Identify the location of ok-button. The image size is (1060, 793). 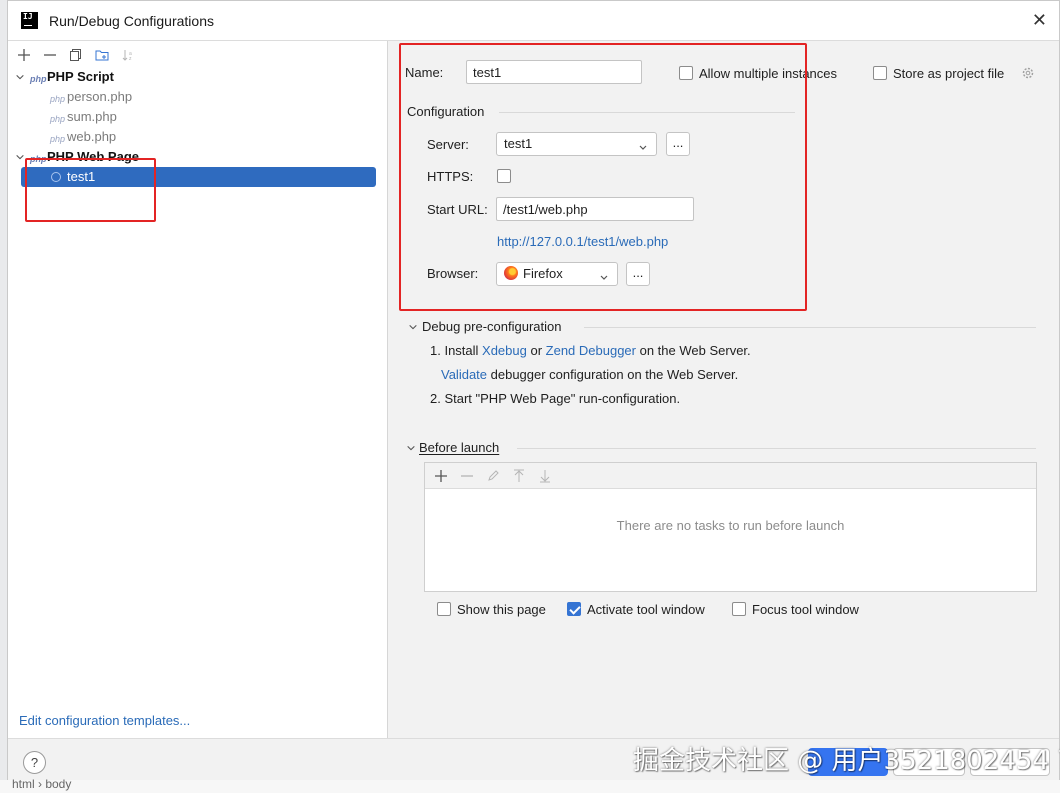
(848, 762).